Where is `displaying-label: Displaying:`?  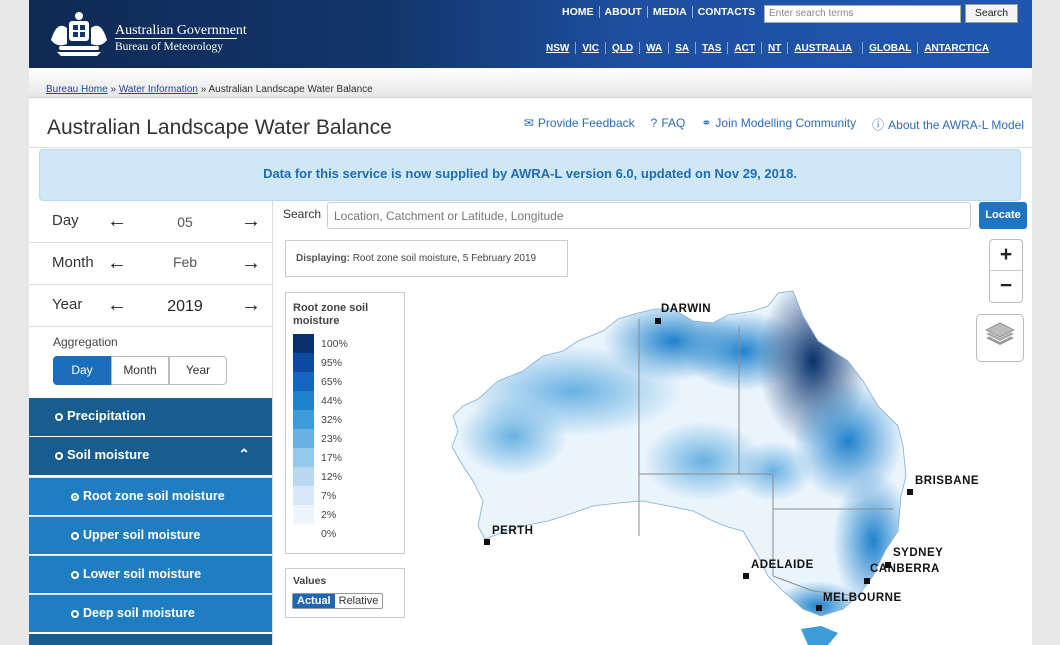
displaying-label: Displaying: is located at coordinates (323, 258).